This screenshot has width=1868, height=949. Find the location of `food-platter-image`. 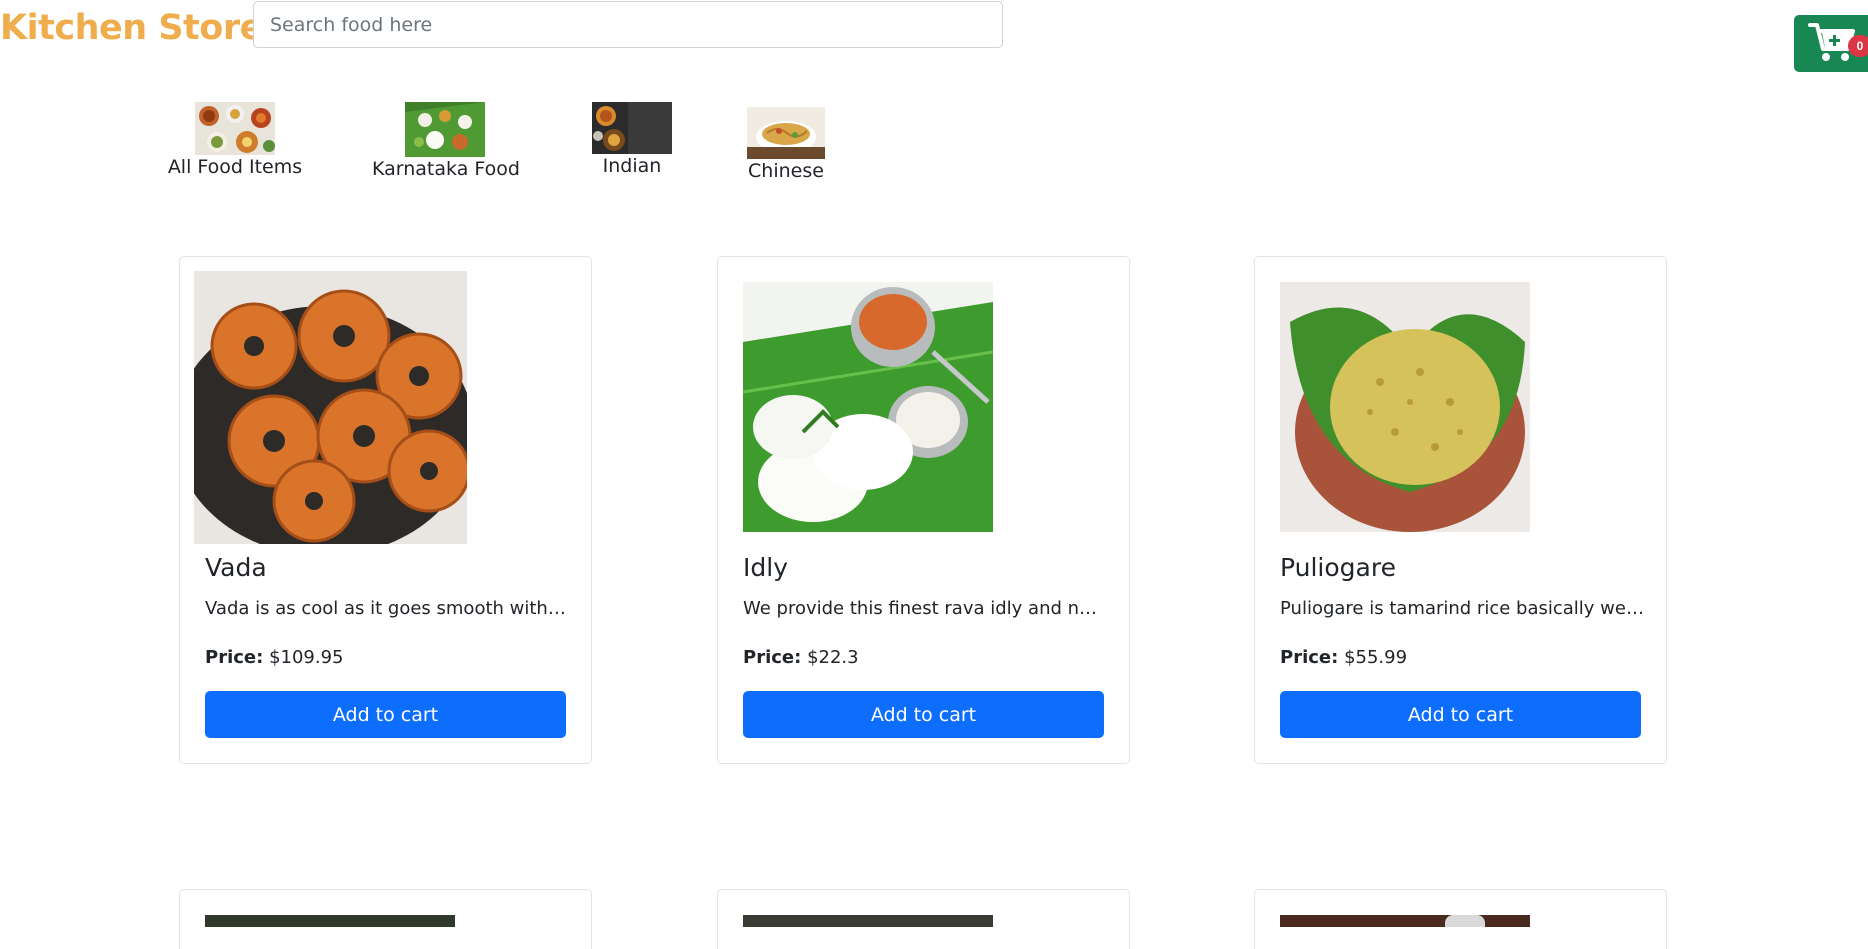

food-platter-image is located at coordinates (235, 128).